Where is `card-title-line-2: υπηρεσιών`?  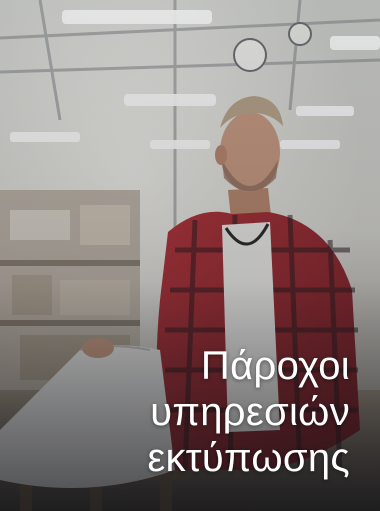
card-title-line-2: υπηρεσιών is located at coordinates (250, 412).